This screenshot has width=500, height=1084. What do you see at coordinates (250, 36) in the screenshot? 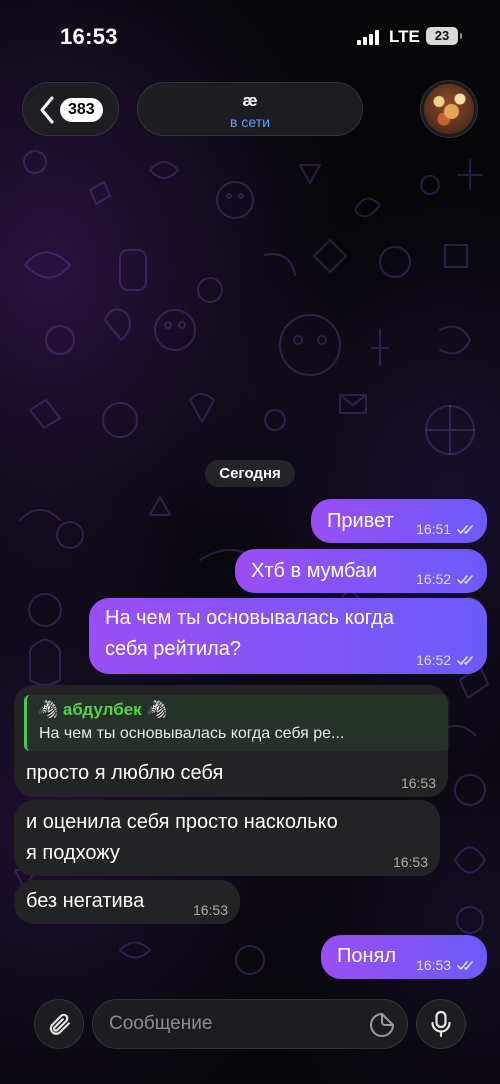
I see `status-bar: 16:53 LTE 23` at bounding box center [250, 36].